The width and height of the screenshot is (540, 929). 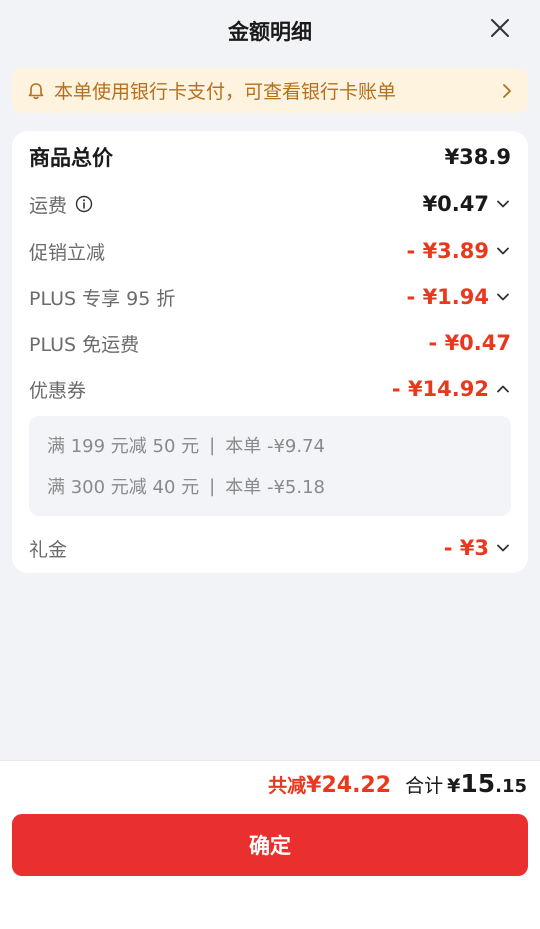 What do you see at coordinates (466, 548) in the screenshot?
I see `gift-money-amount: - ¥3` at bounding box center [466, 548].